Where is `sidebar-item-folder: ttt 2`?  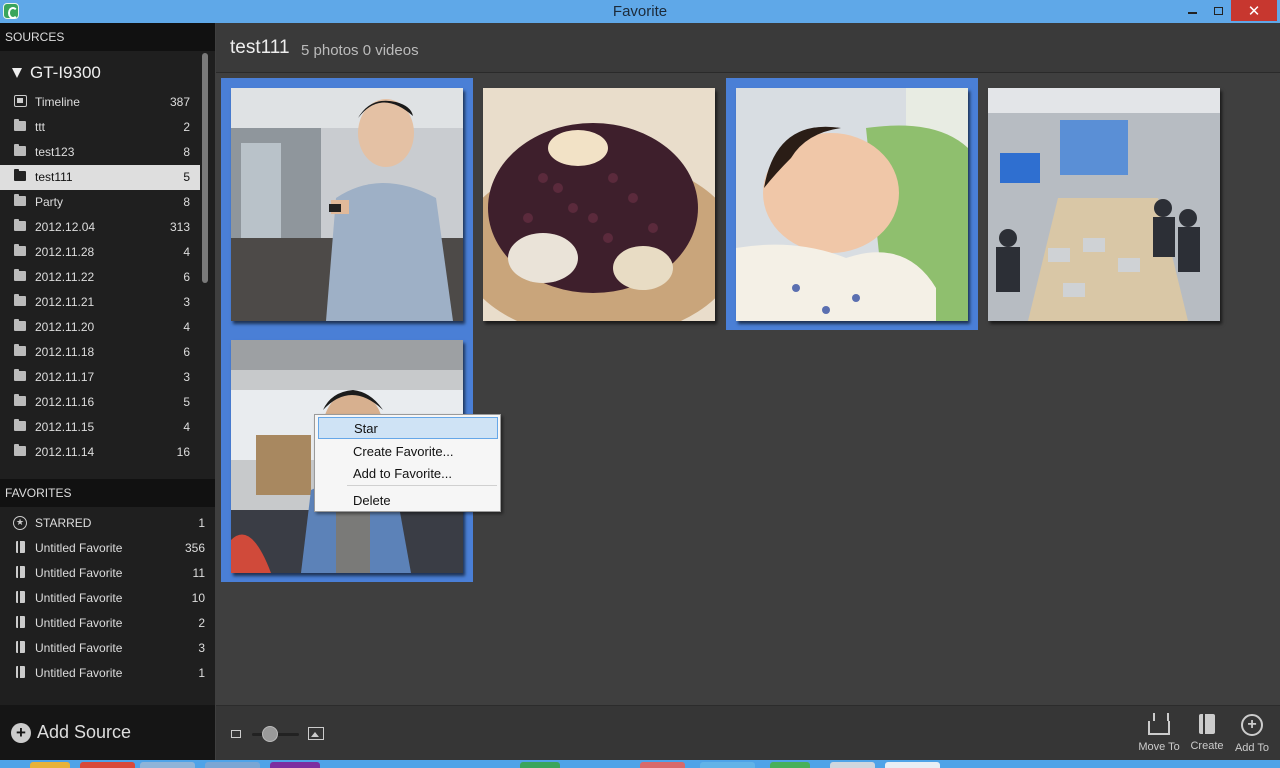
sidebar-item-folder: ttt 2 is located at coordinates (100, 127).